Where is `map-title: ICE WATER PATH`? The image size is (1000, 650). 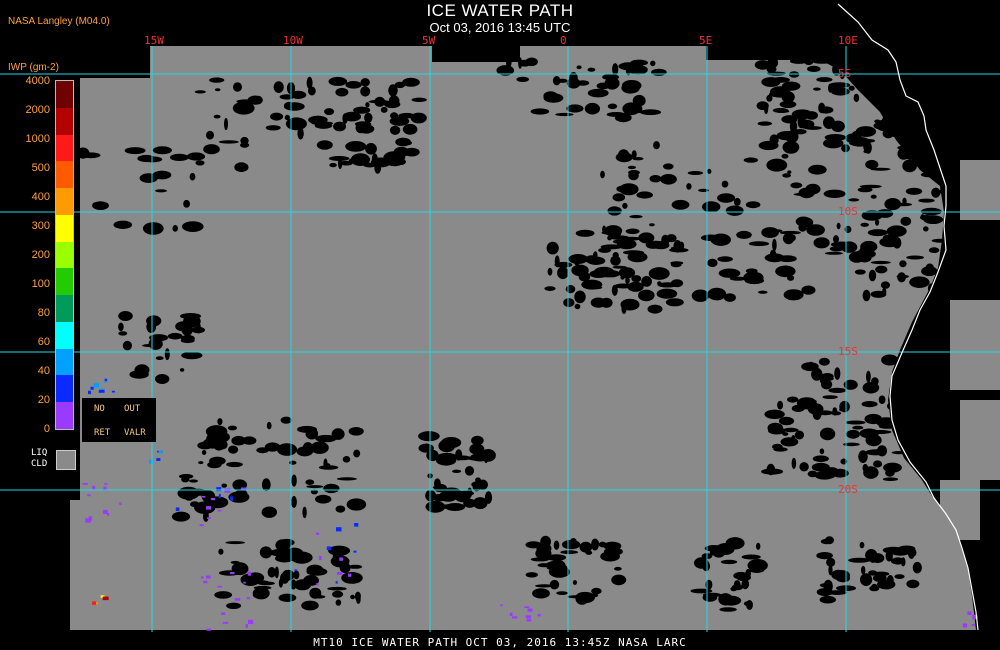 map-title: ICE WATER PATH is located at coordinates (500, 10).